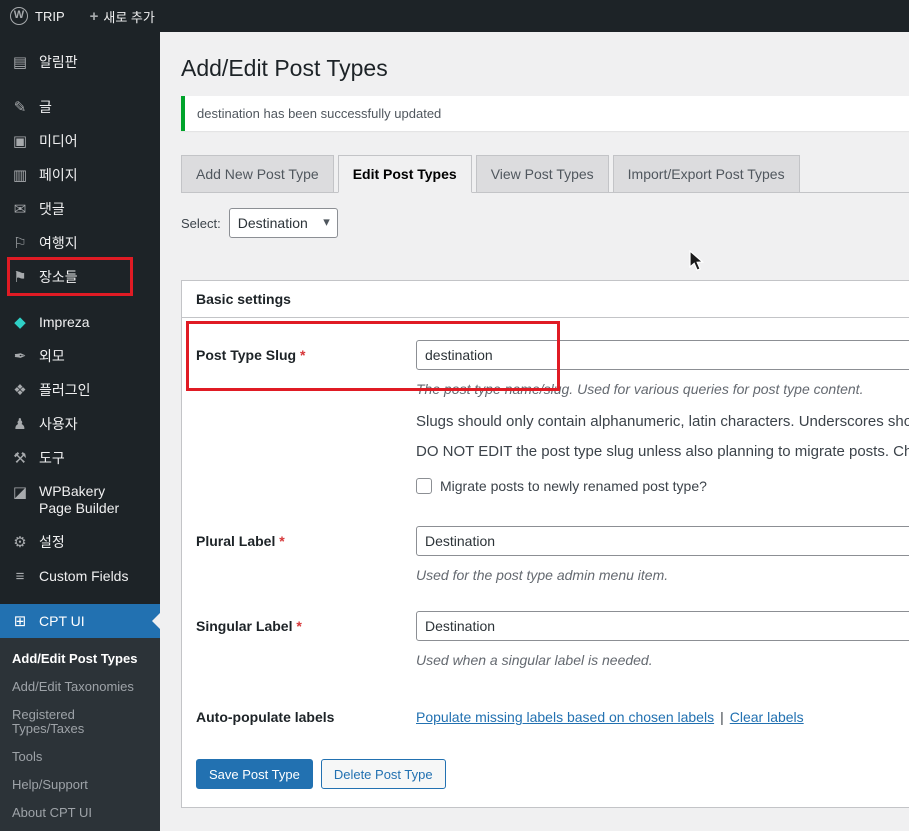 This screenshot has height=831, width=909. I want to click on sidebar-item-label: 설정, so click(52, 541).